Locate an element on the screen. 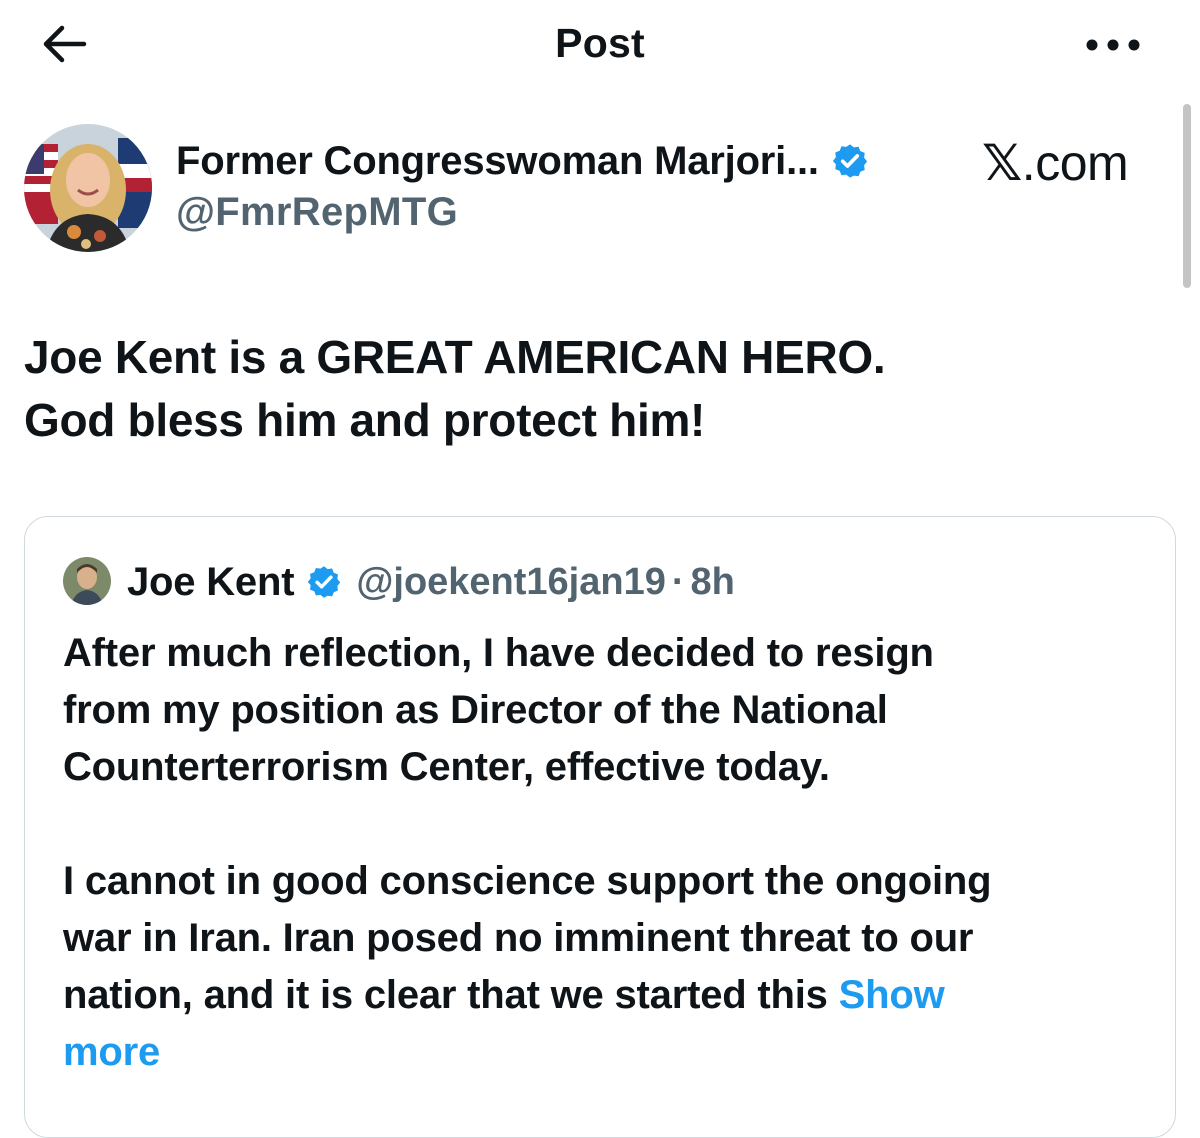 This screenshot has height=1138, width=1200. author-avatar is located at coordinates (88, 188).